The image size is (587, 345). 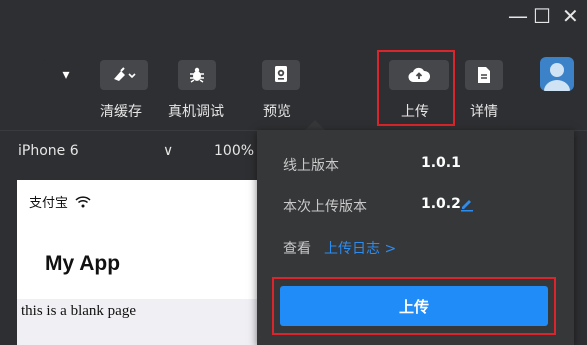 I want to click on upload-highlight-box, so click(x=416, y=88).